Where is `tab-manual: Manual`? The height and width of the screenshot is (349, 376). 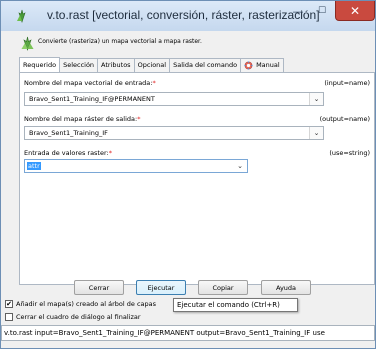
tab-manual: Manual is located at coordinates (262, 65).